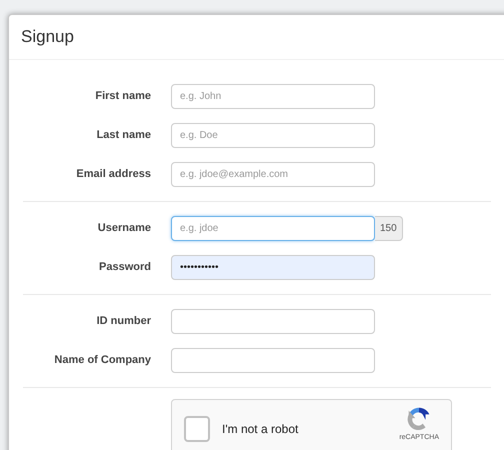  Describe the element at coordinates (273, 96) in the screenshot. I see `text-field: e.g. John` at that location.